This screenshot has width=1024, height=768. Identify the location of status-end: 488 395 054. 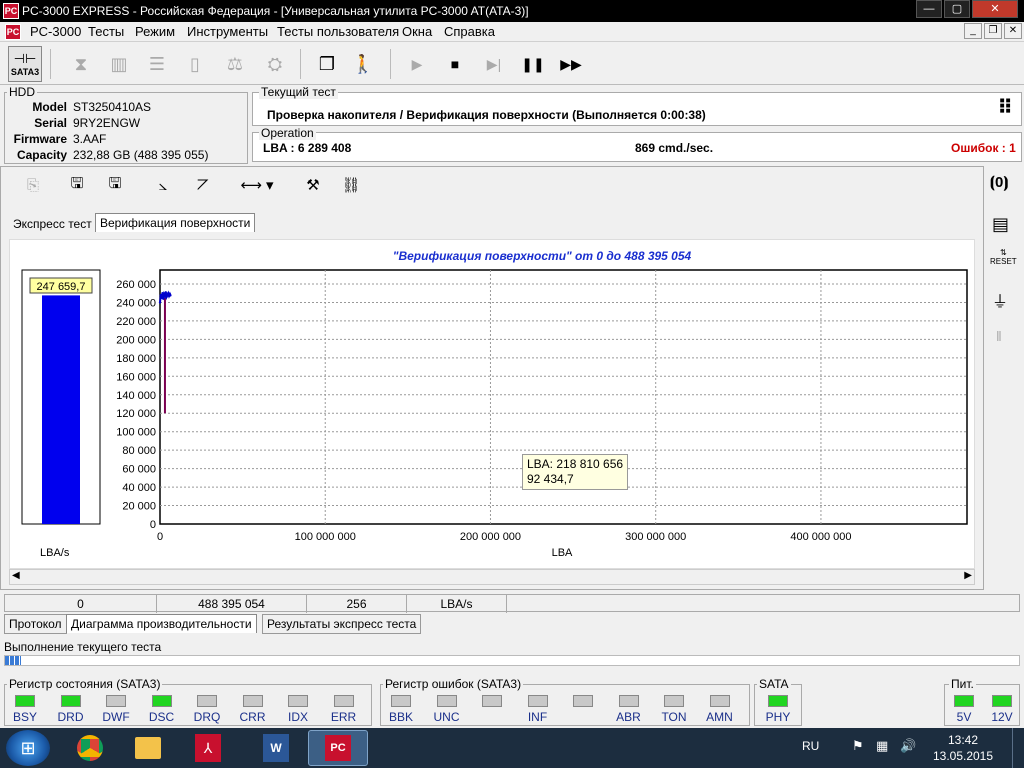
(232, 604).